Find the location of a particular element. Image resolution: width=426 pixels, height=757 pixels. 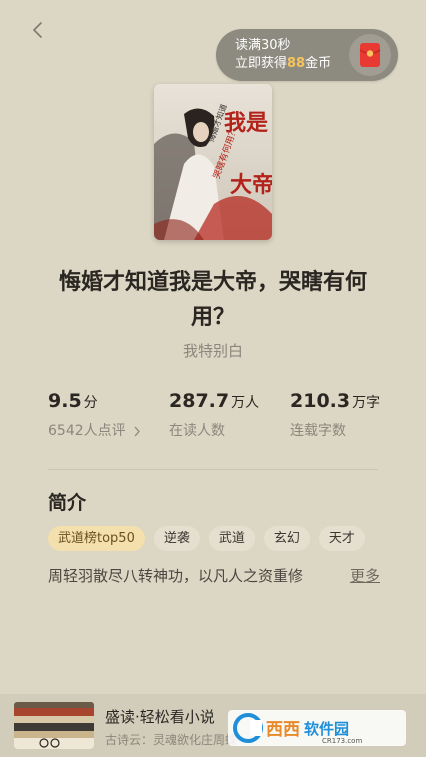

stat-rating: 9.5 分 6542人点评 is located at coordinates (94, 415).